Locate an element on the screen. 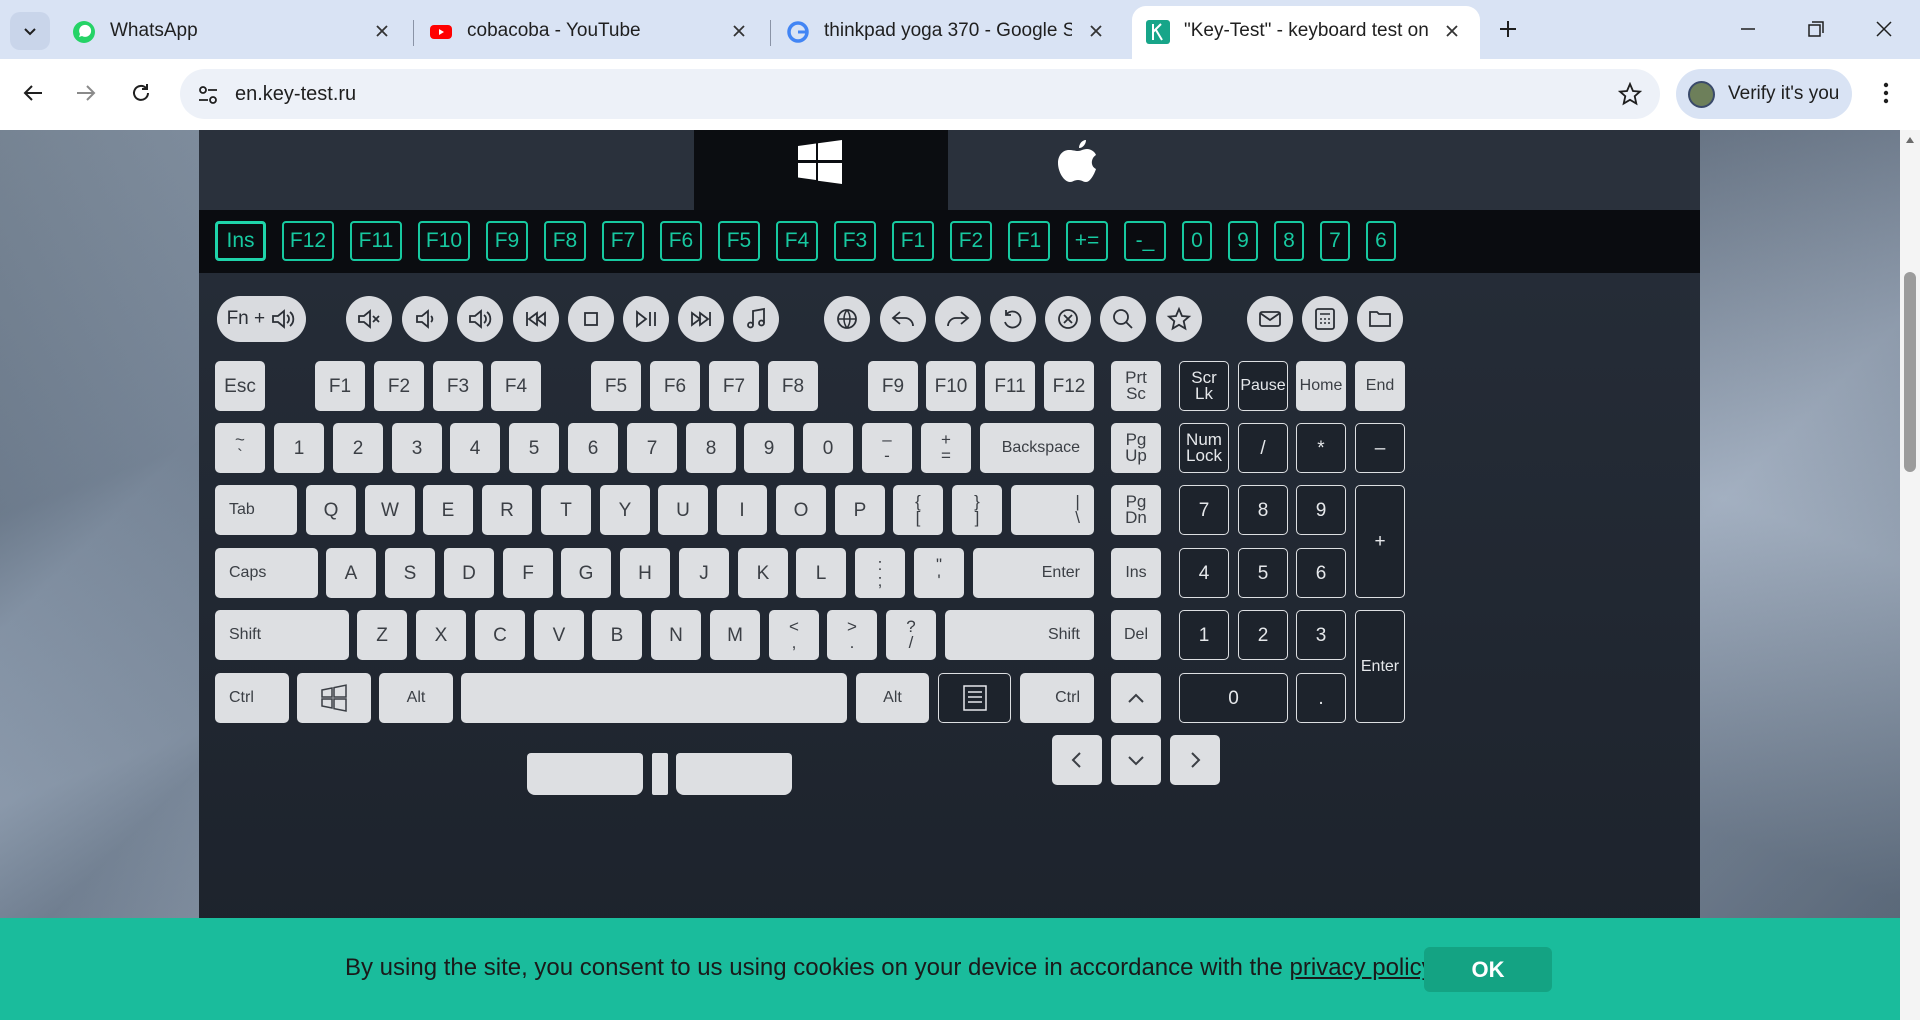 The width and height of the screenshot is (1920, 1020). key-num-subtract: – is located at coordinates (1380, 448).